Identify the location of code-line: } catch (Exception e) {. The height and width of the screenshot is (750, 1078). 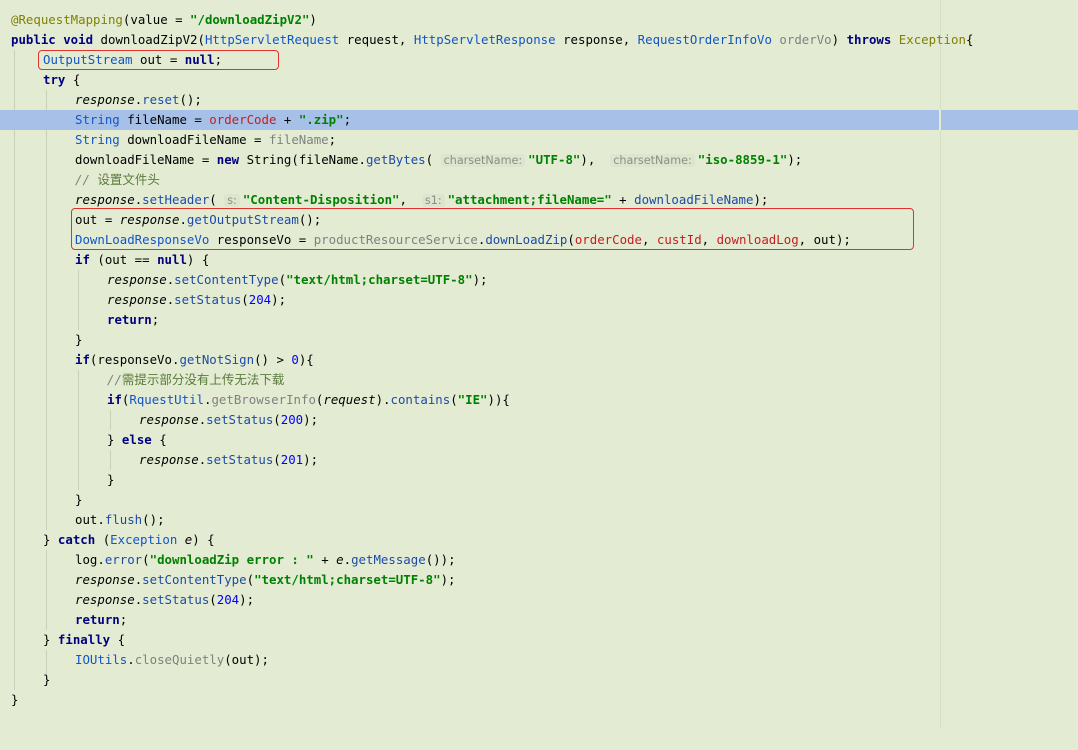
(539, 540).